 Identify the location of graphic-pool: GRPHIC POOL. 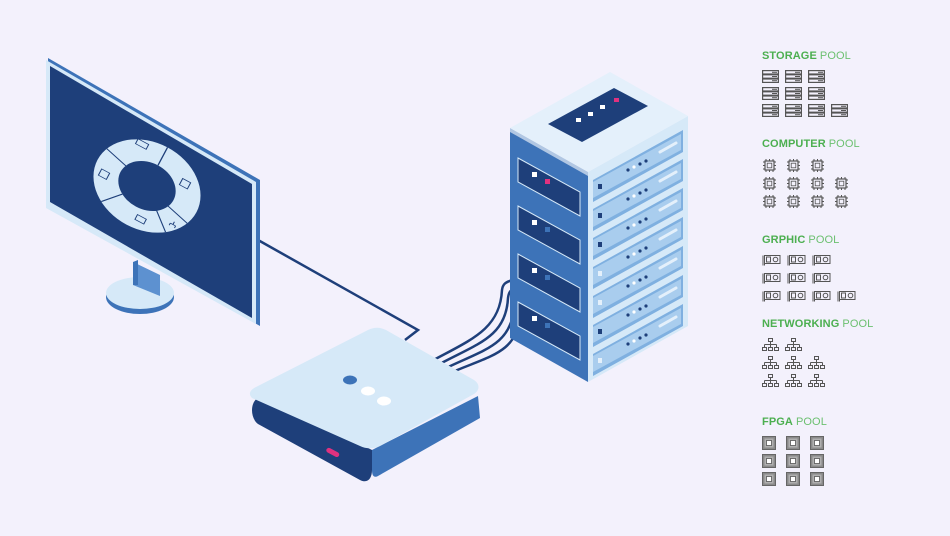
(809, 271).